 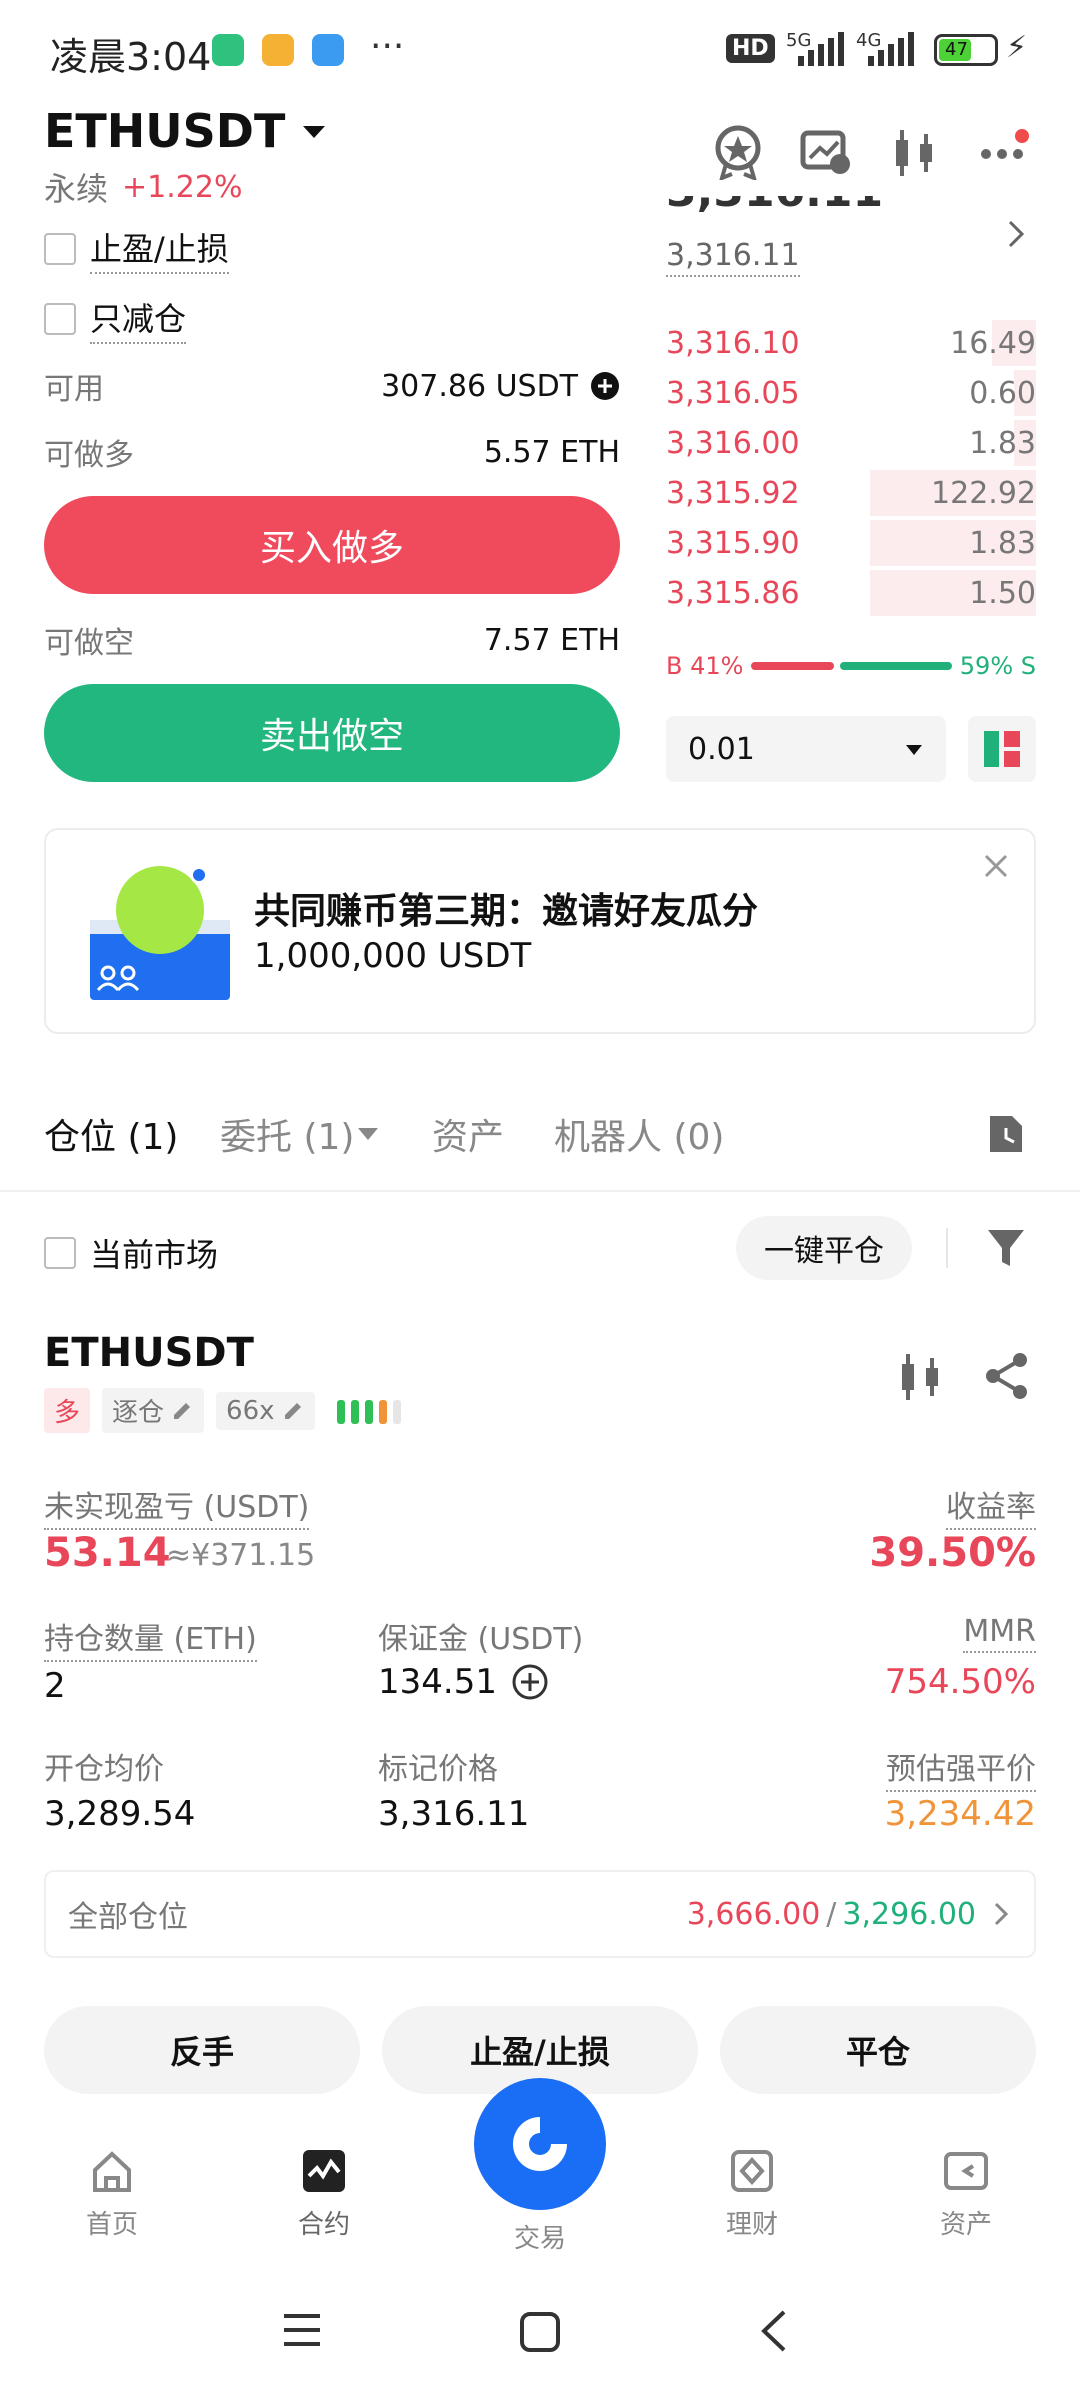 What do you see at coordinates (1002, 393) in the screenshot?
I see `ask-qty: 0.60` at bounding box center [1002, 393].